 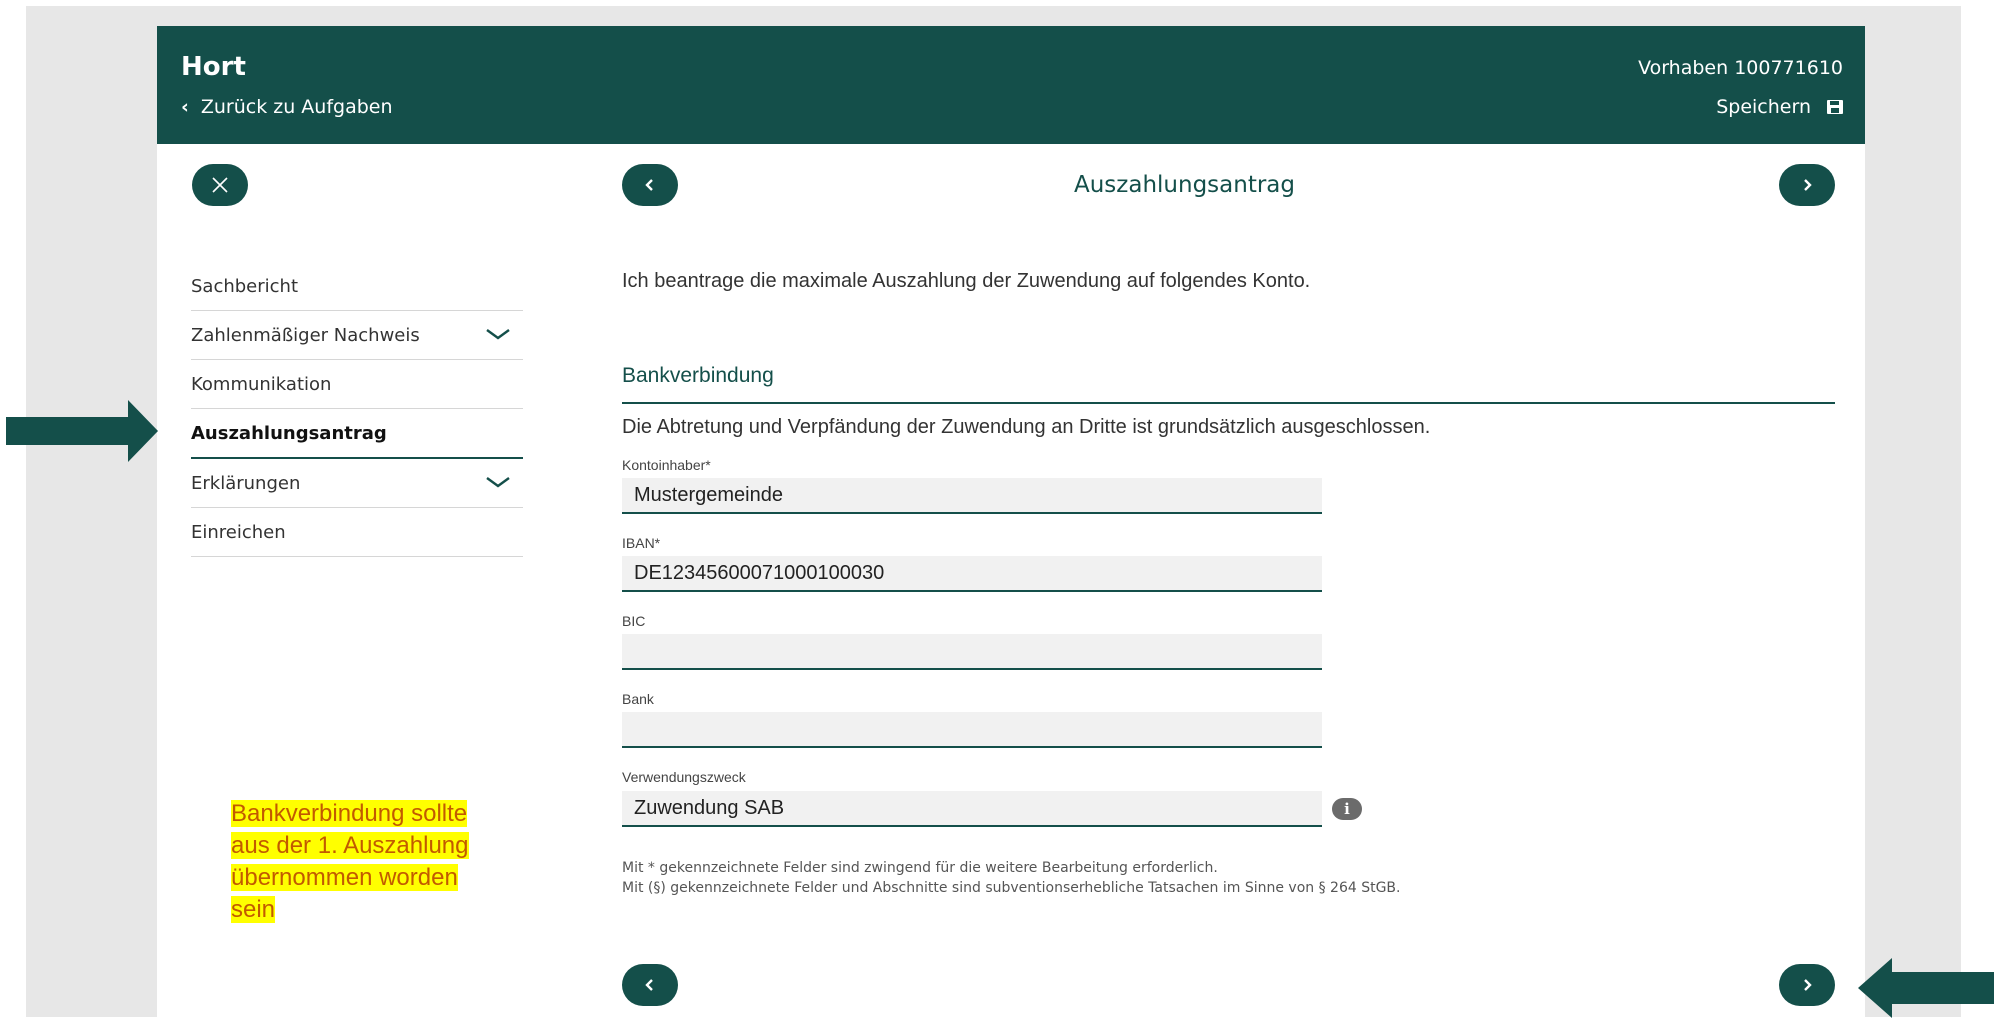 What do you see at coordinates (1926, 988) in the screenshot?
I see `arrow-left-icon` at bounding box center [1926, 988].